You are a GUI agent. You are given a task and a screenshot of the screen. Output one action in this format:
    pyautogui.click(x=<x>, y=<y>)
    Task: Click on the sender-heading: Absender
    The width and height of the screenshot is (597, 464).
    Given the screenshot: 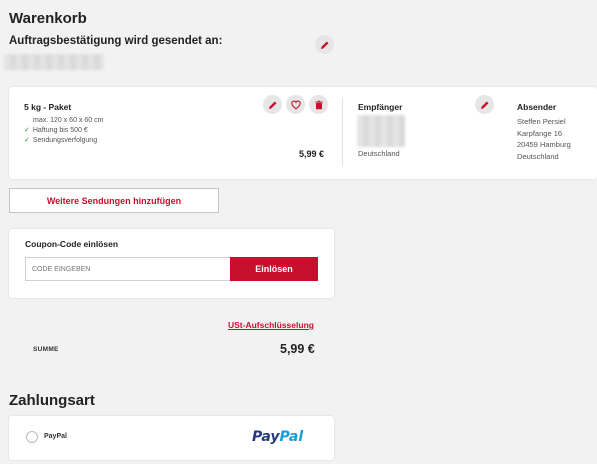 What is the action you would take?
    pyautogui.click(x=537, y=107)
    